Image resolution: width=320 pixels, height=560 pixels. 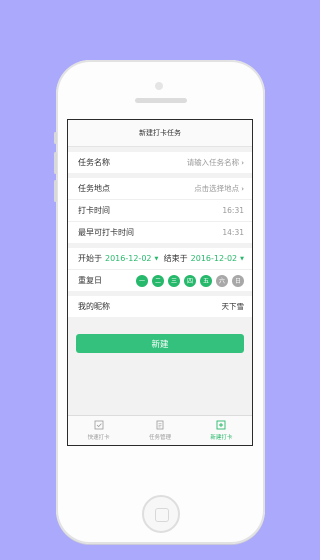 I want to click on nickname-row: 我的昵称 天下雪, so click(x=160, y=306).